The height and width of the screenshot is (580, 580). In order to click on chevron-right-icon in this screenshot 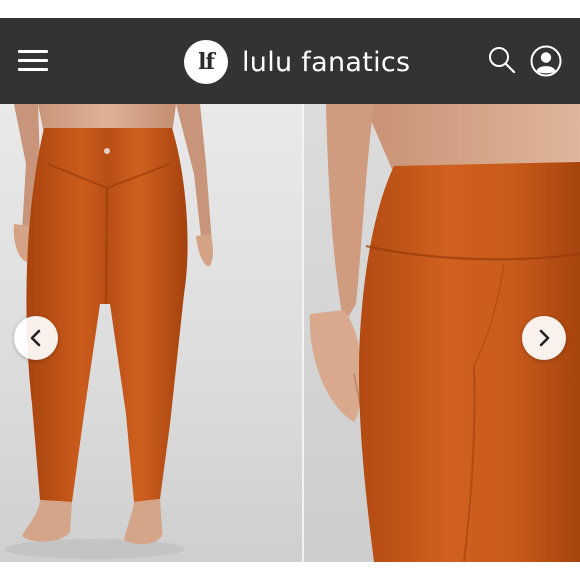, I will do `click(544, 338)`.